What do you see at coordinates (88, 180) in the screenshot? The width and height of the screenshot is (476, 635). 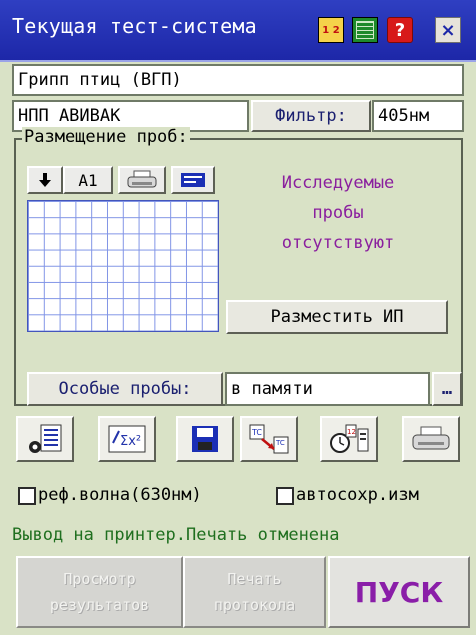 I see `start-cell-button: A1` at bounding box center [88, 180].